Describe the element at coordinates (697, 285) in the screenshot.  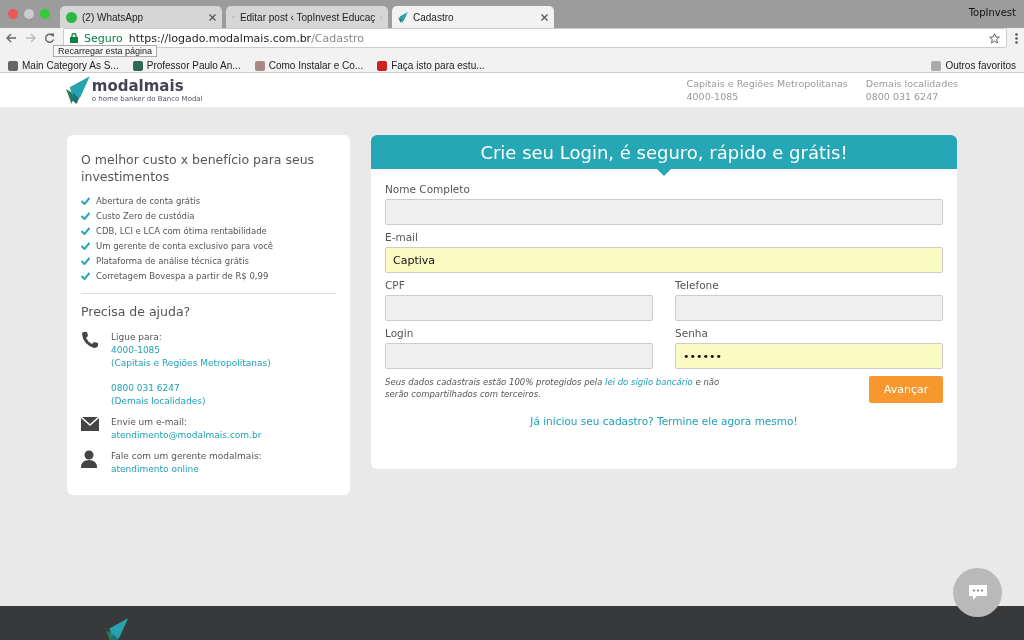
I see `field-label: Telefone` at that location.